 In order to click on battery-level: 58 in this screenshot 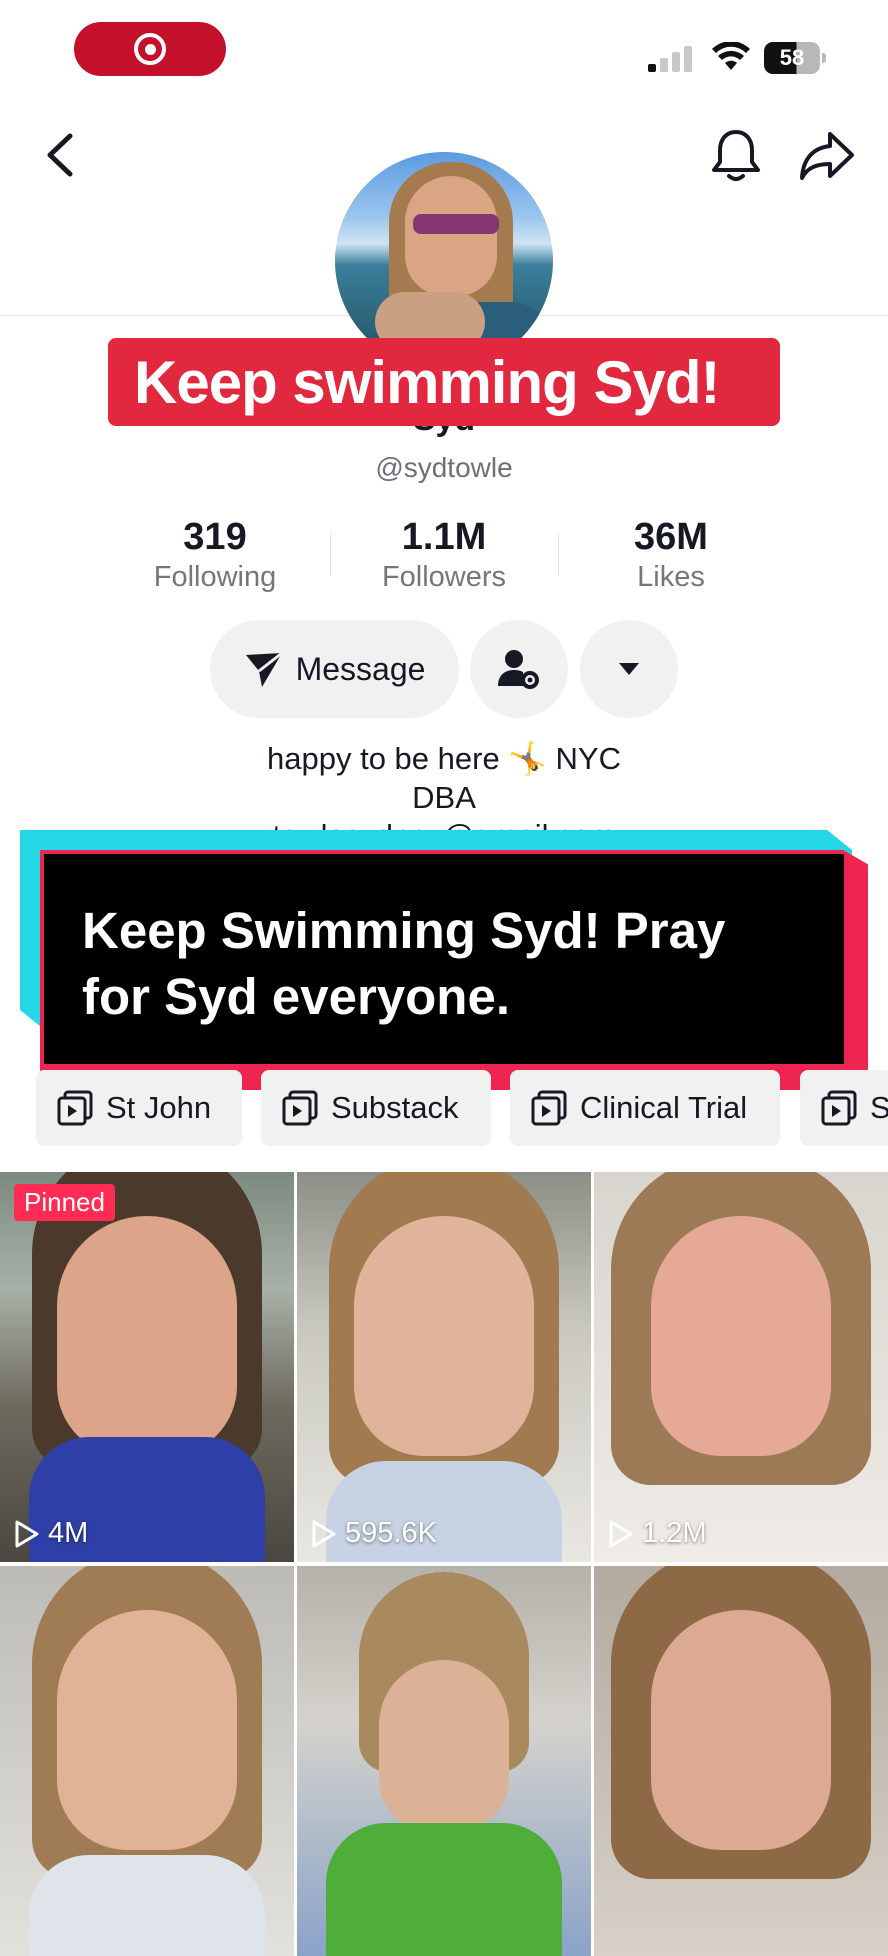, I will do `click(792, 58)`.